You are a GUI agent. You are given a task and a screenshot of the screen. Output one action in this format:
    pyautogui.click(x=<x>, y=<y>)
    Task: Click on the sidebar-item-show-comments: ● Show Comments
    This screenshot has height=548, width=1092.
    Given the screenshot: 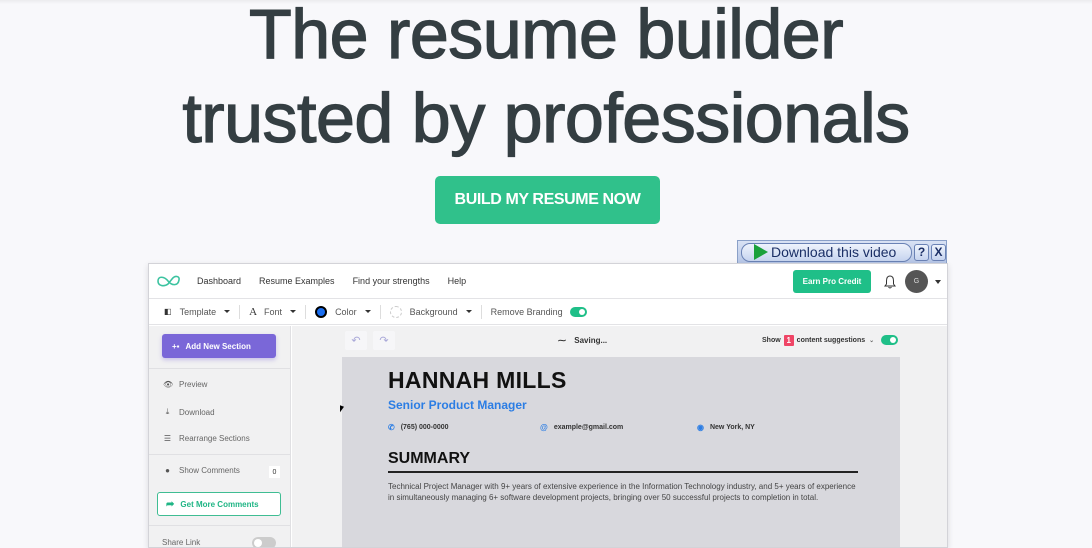 What is the action you would take?
    pyautogui.click(x=201, y=470)
    